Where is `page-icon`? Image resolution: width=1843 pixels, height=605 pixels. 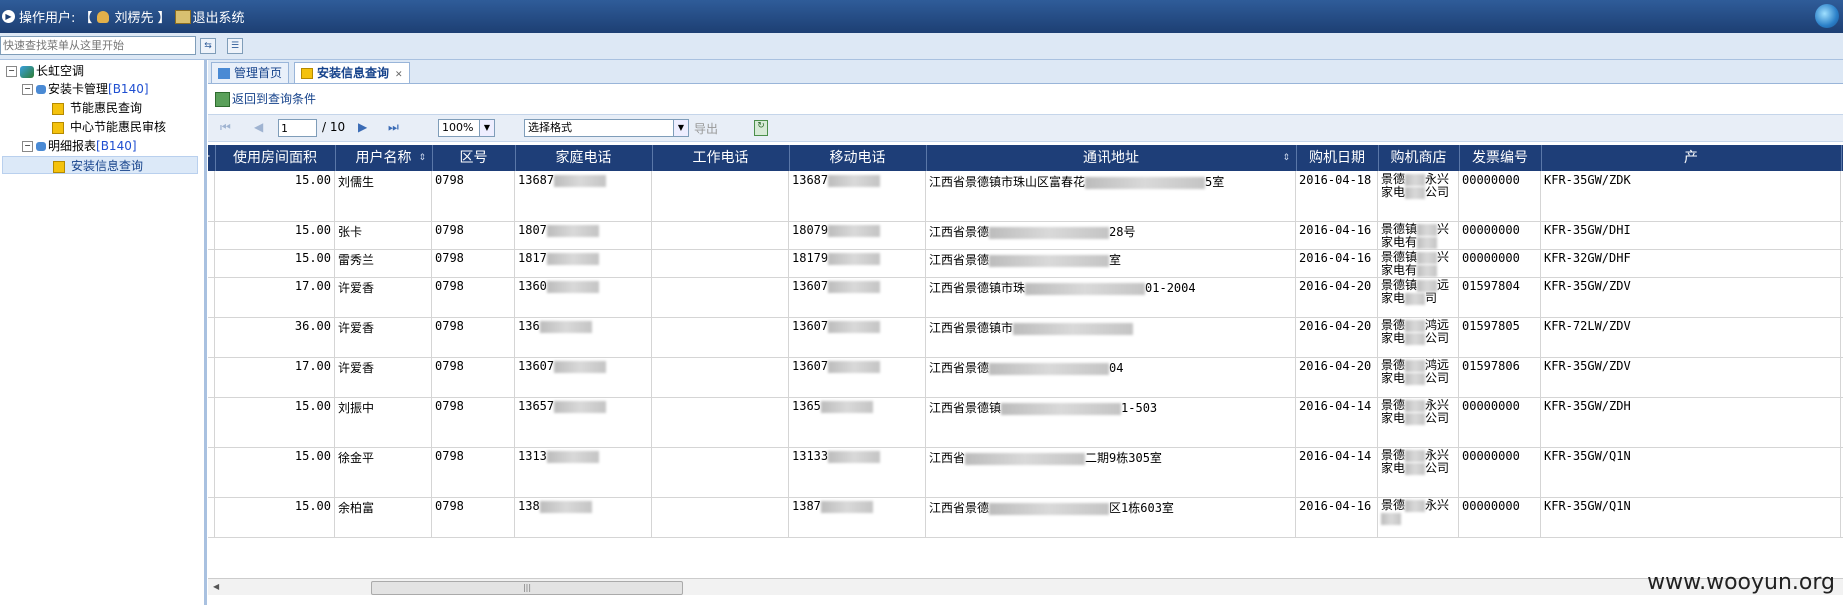
page-icon is located at coordinates (307, 73).